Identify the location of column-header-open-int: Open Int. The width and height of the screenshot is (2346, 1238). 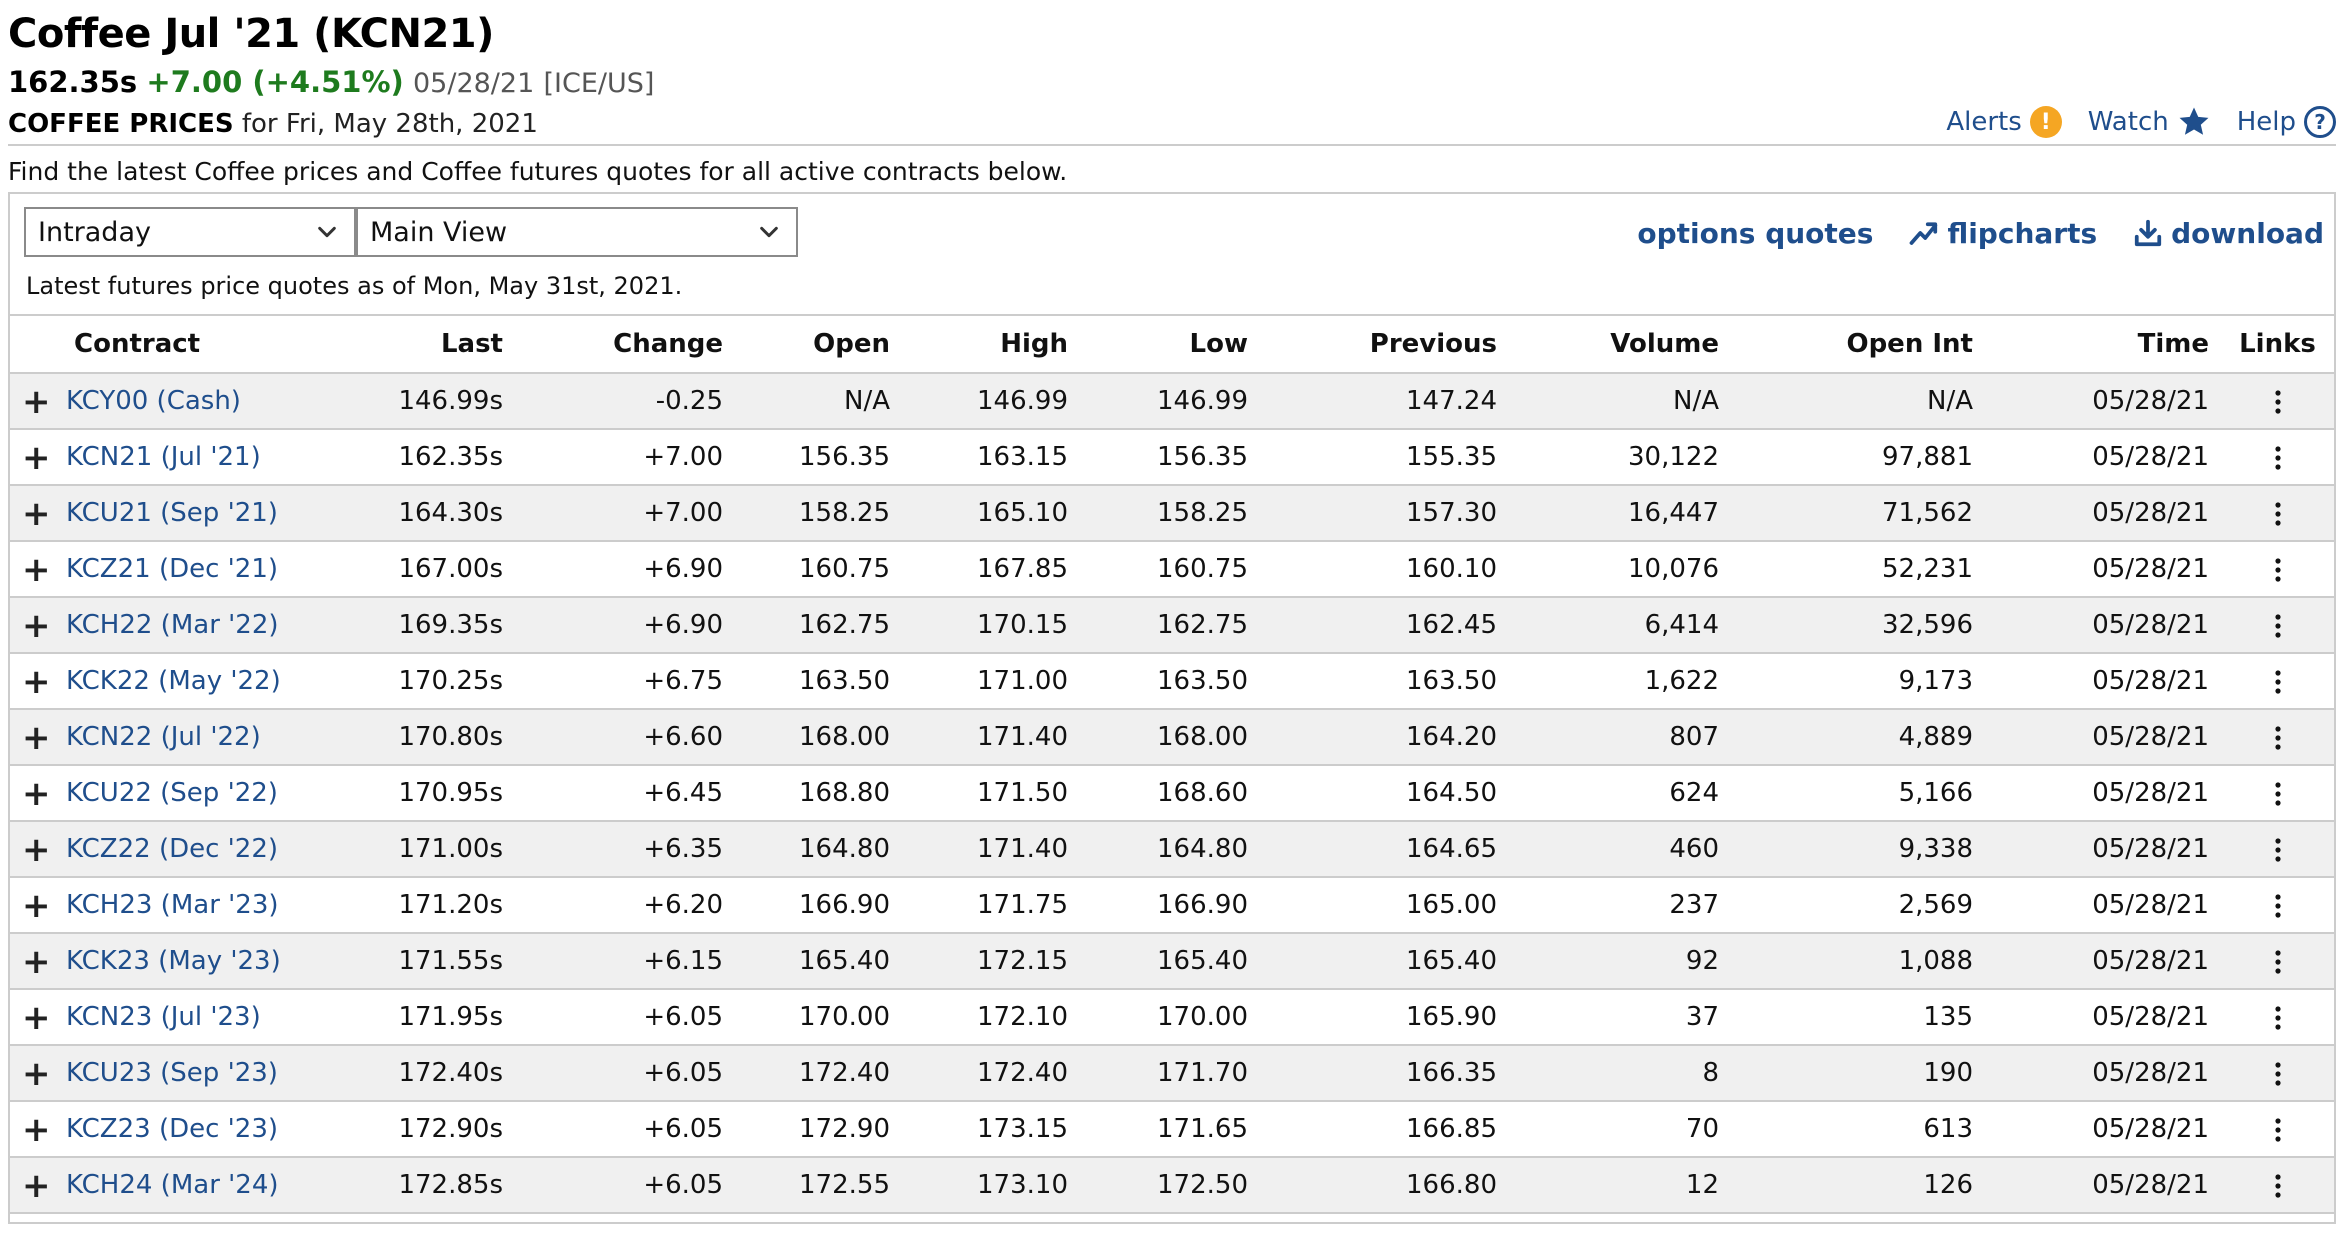
(1858, 344).